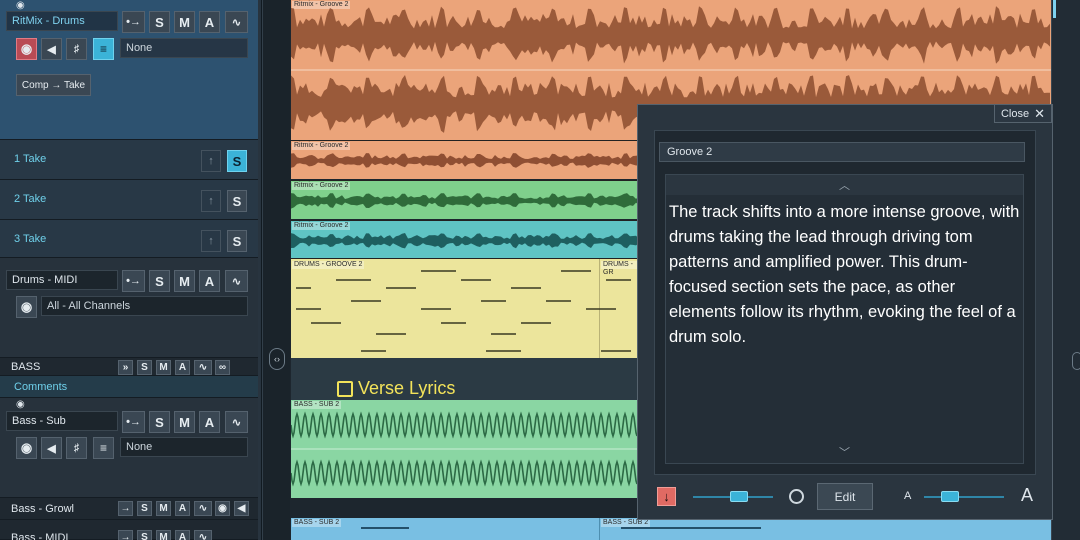 This screenshot has width=1080, height=540. What do you see at coordinates (129, 239) in the screenshot?
I see `take-row-3: 3 Take ↑ S` at bounding box center [129, 239].